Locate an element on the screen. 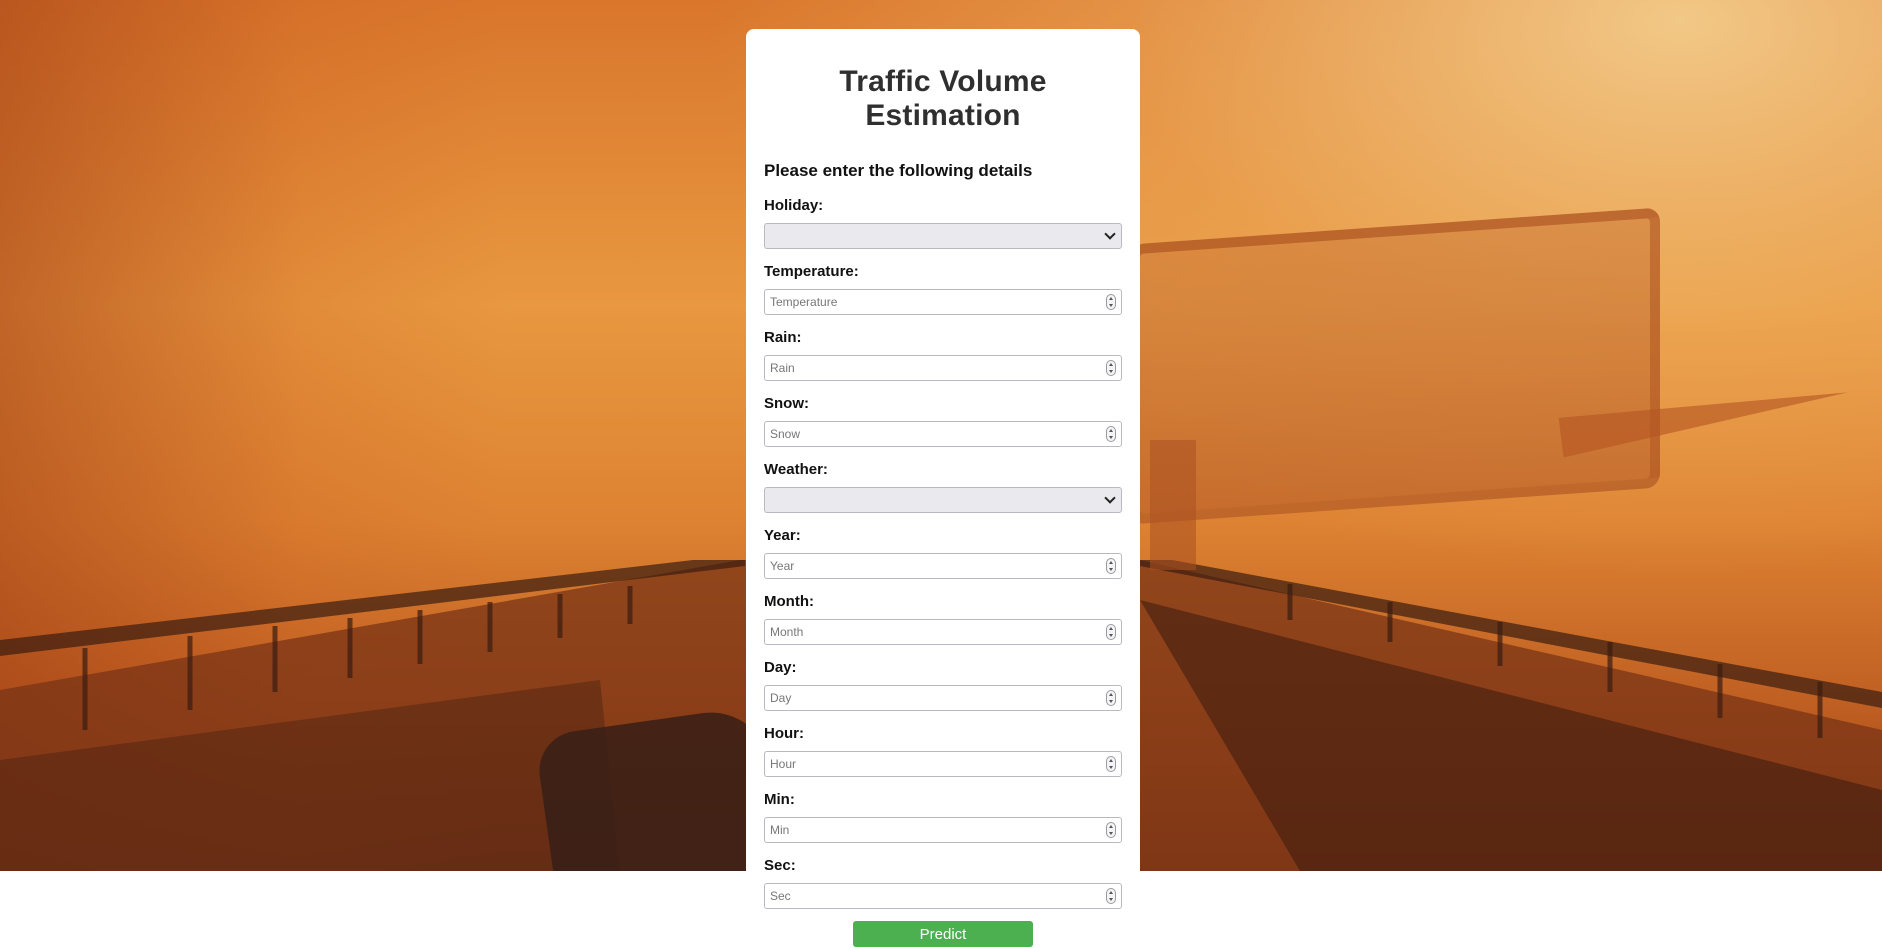 The image size is (1882, 948). rain-label: Rain: is located at coordinates (783, 337).